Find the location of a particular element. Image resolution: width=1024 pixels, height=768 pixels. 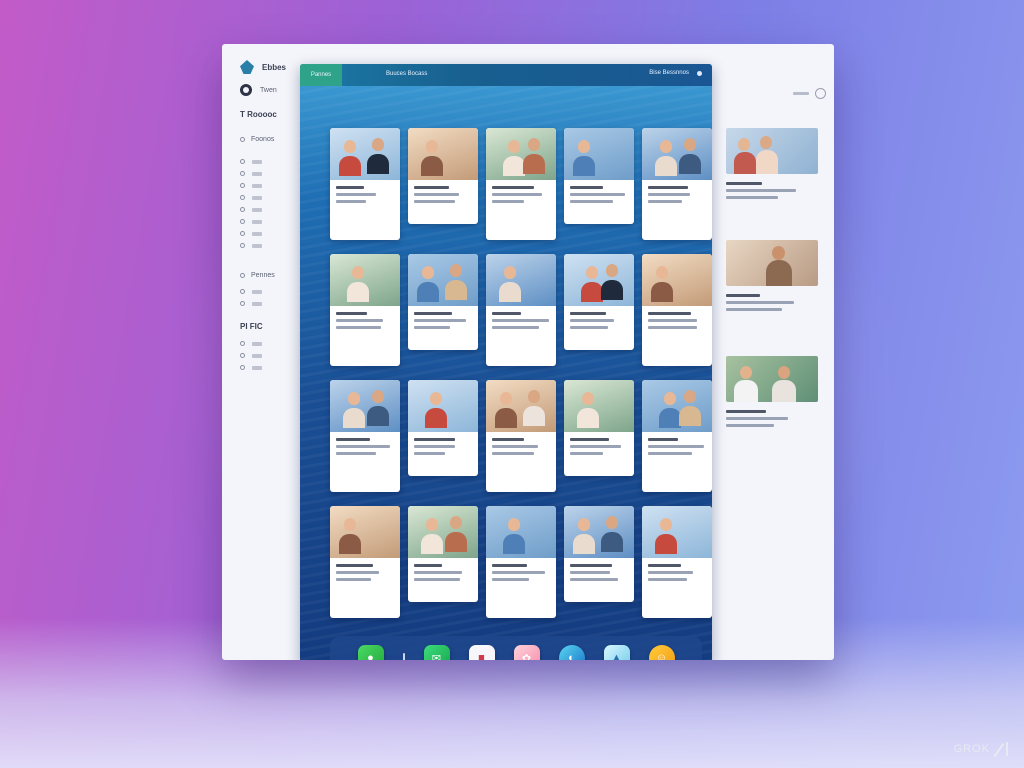

tab-label: Pannes is located at coordinates (321, 75).